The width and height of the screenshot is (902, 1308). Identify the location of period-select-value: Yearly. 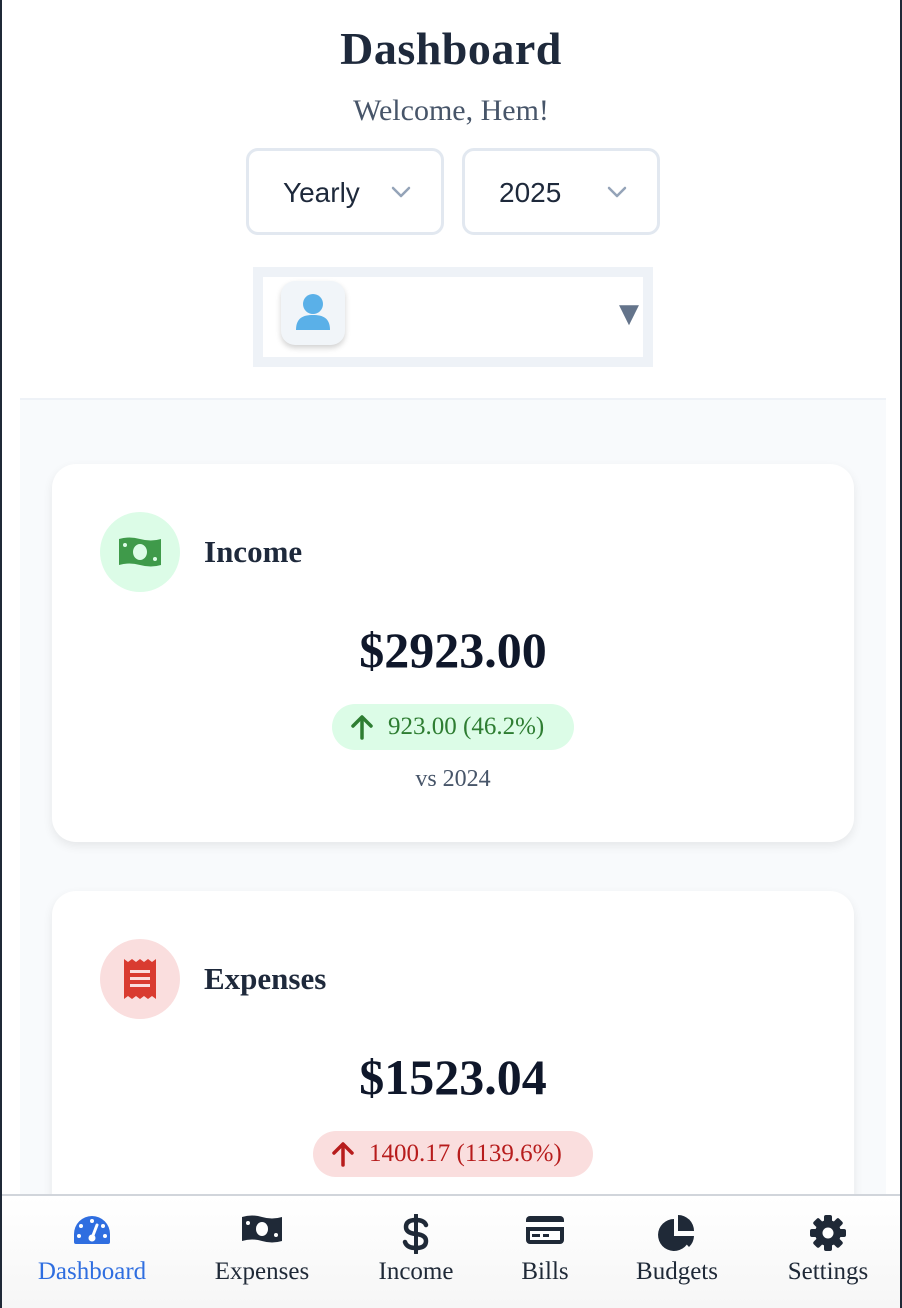
(321, 192).